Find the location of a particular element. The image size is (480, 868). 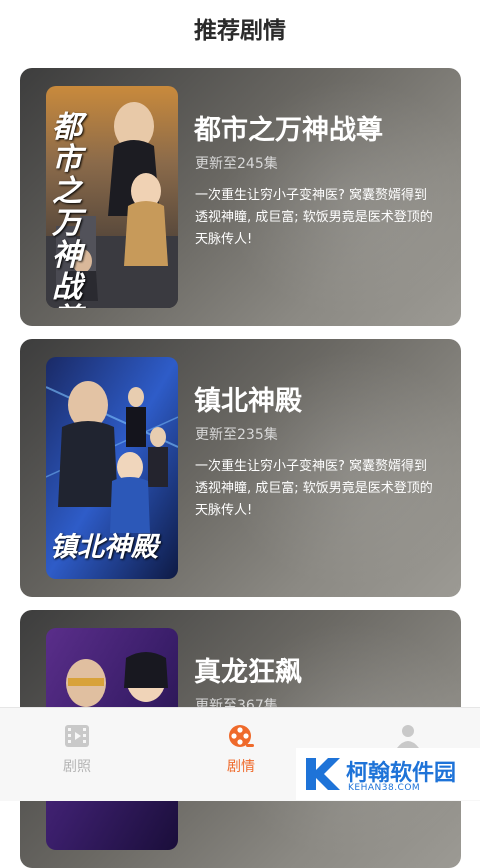

tab-plot: 剧情 is located at coordinates (241, 749).